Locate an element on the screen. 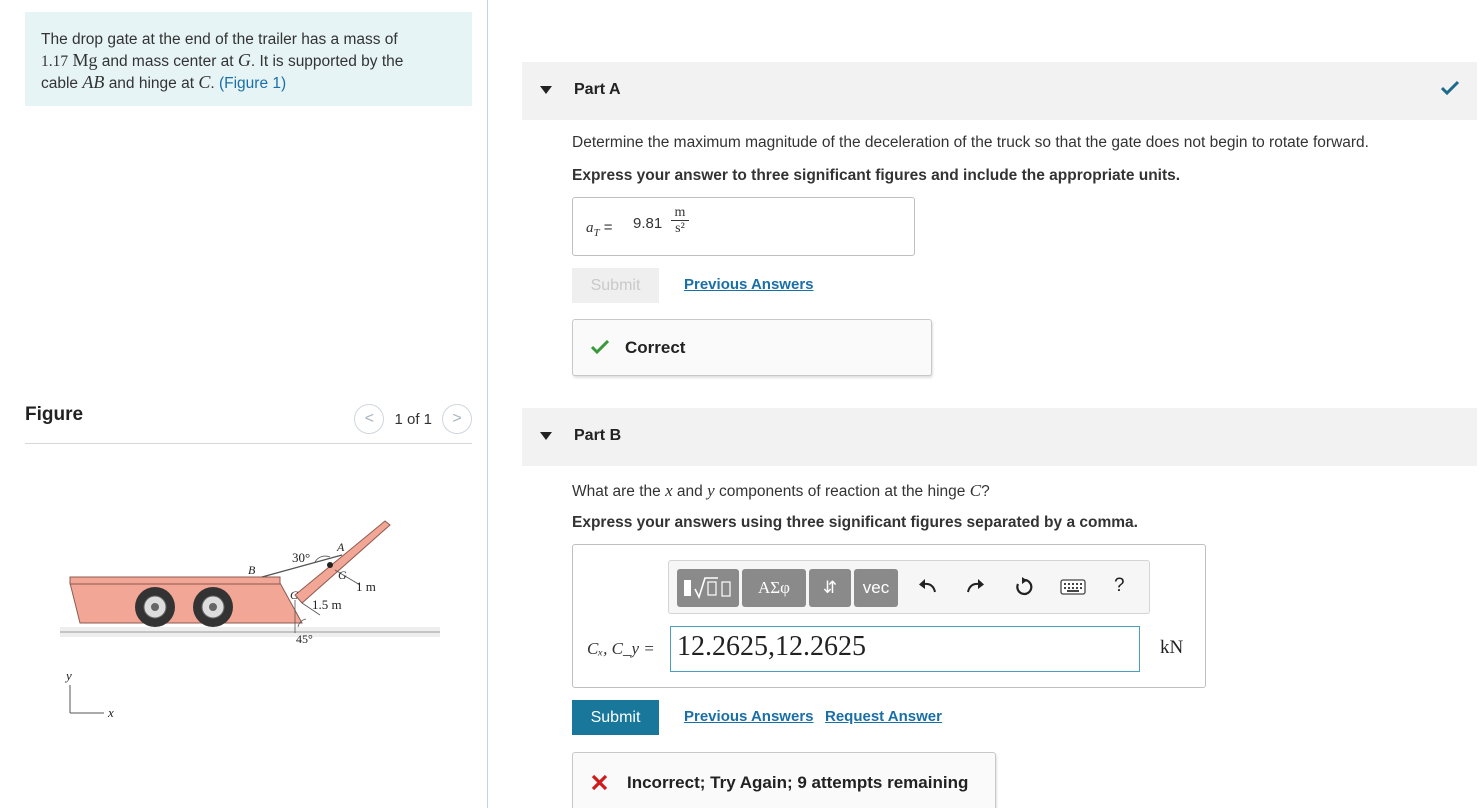  problem-text-6: . is located at coordinates (212, 83).